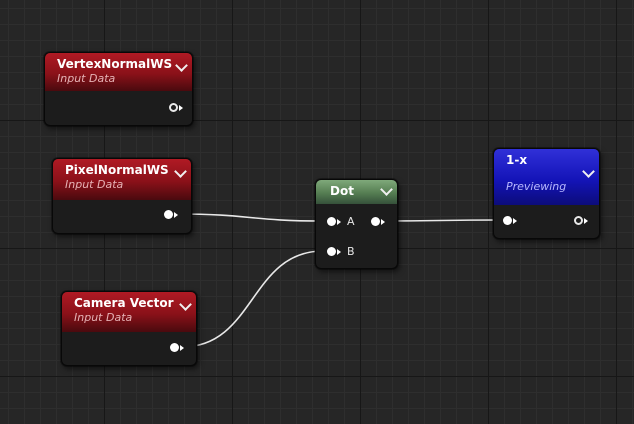  What do you see at coordinates (117, 170) in the screenshot?
I see `node-title: PixelNormalWS` at bounding box center [117, 170].